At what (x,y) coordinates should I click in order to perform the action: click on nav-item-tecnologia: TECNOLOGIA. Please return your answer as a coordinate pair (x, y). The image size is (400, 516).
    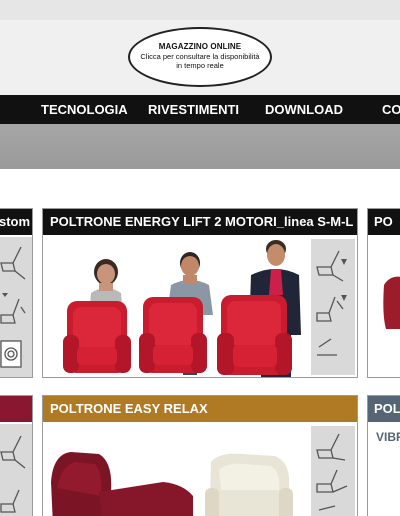
    Looking at the image, I should click on (84, 109).